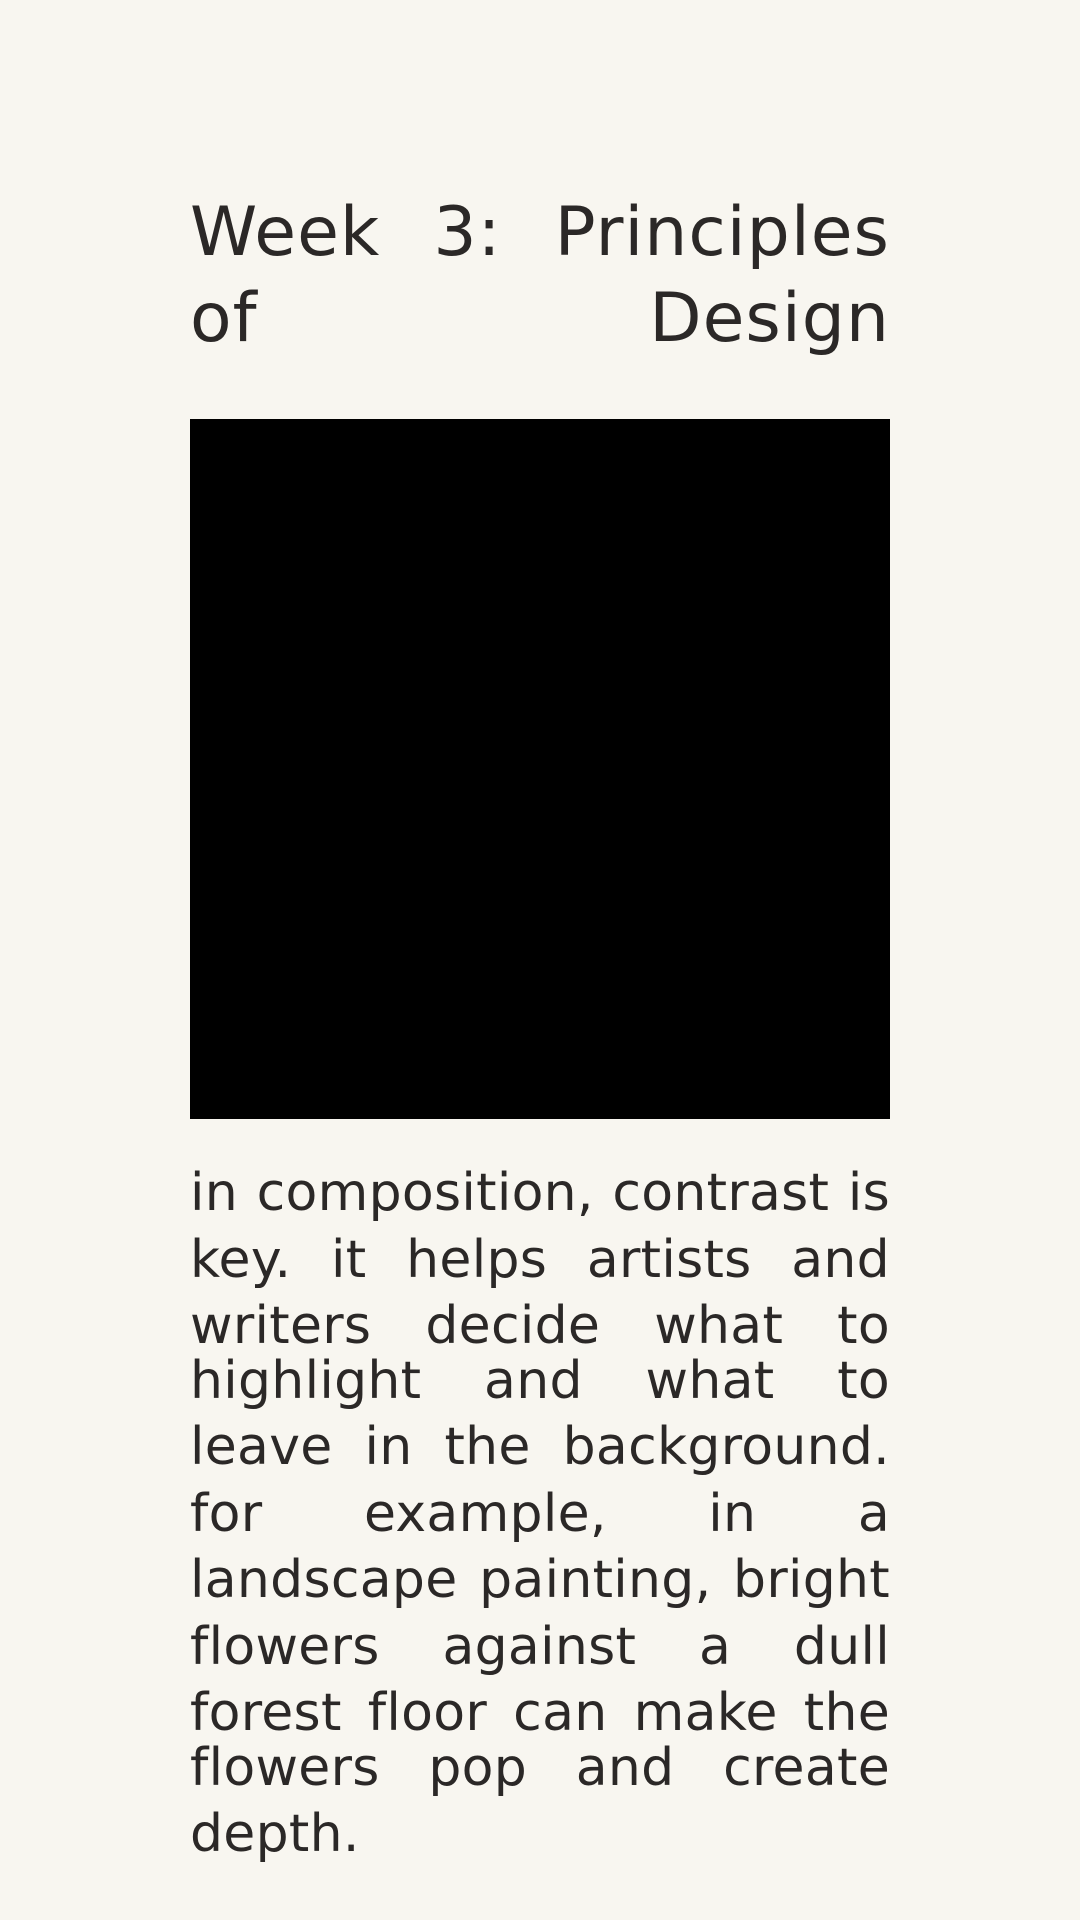  Describe the element at coordinates (540, 1380) in the screenshot. I see `body-line: highlight and what to` at that location.